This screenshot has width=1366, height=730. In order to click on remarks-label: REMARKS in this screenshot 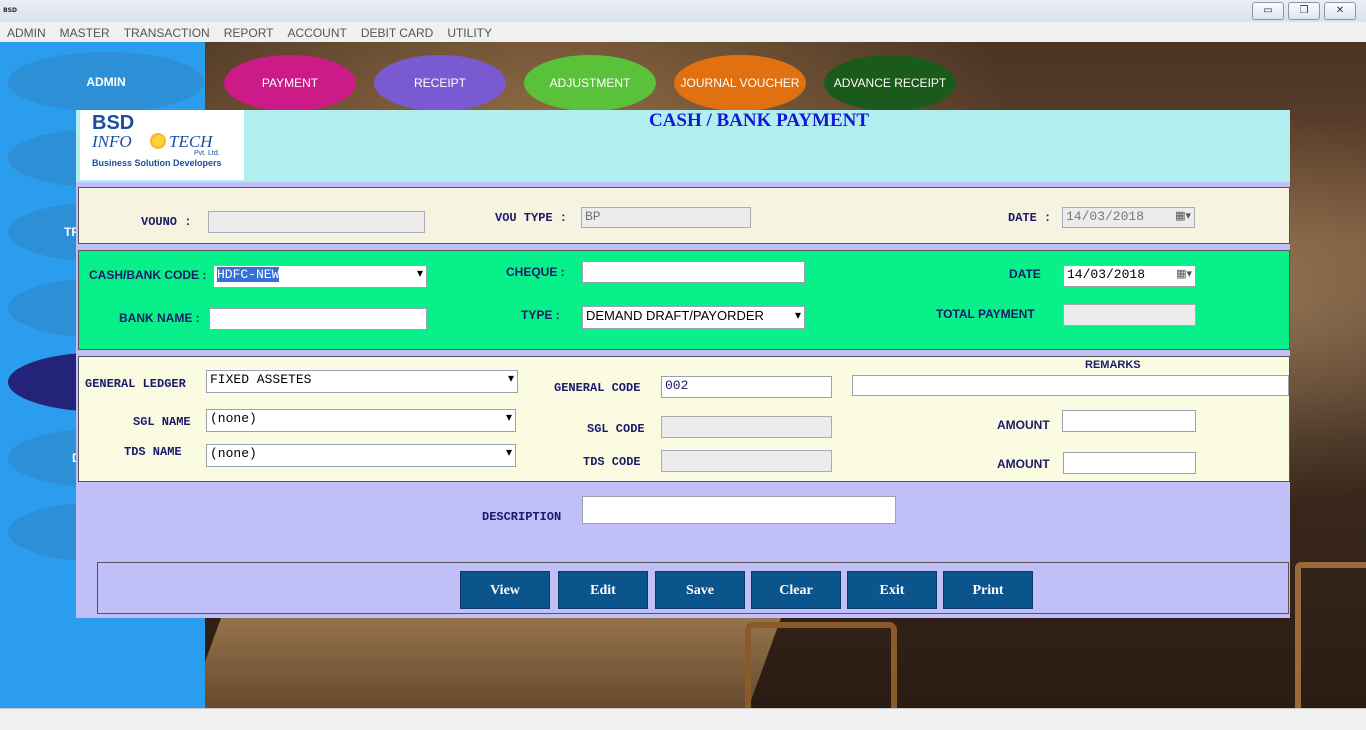, I will do `click(1113, 365)`.